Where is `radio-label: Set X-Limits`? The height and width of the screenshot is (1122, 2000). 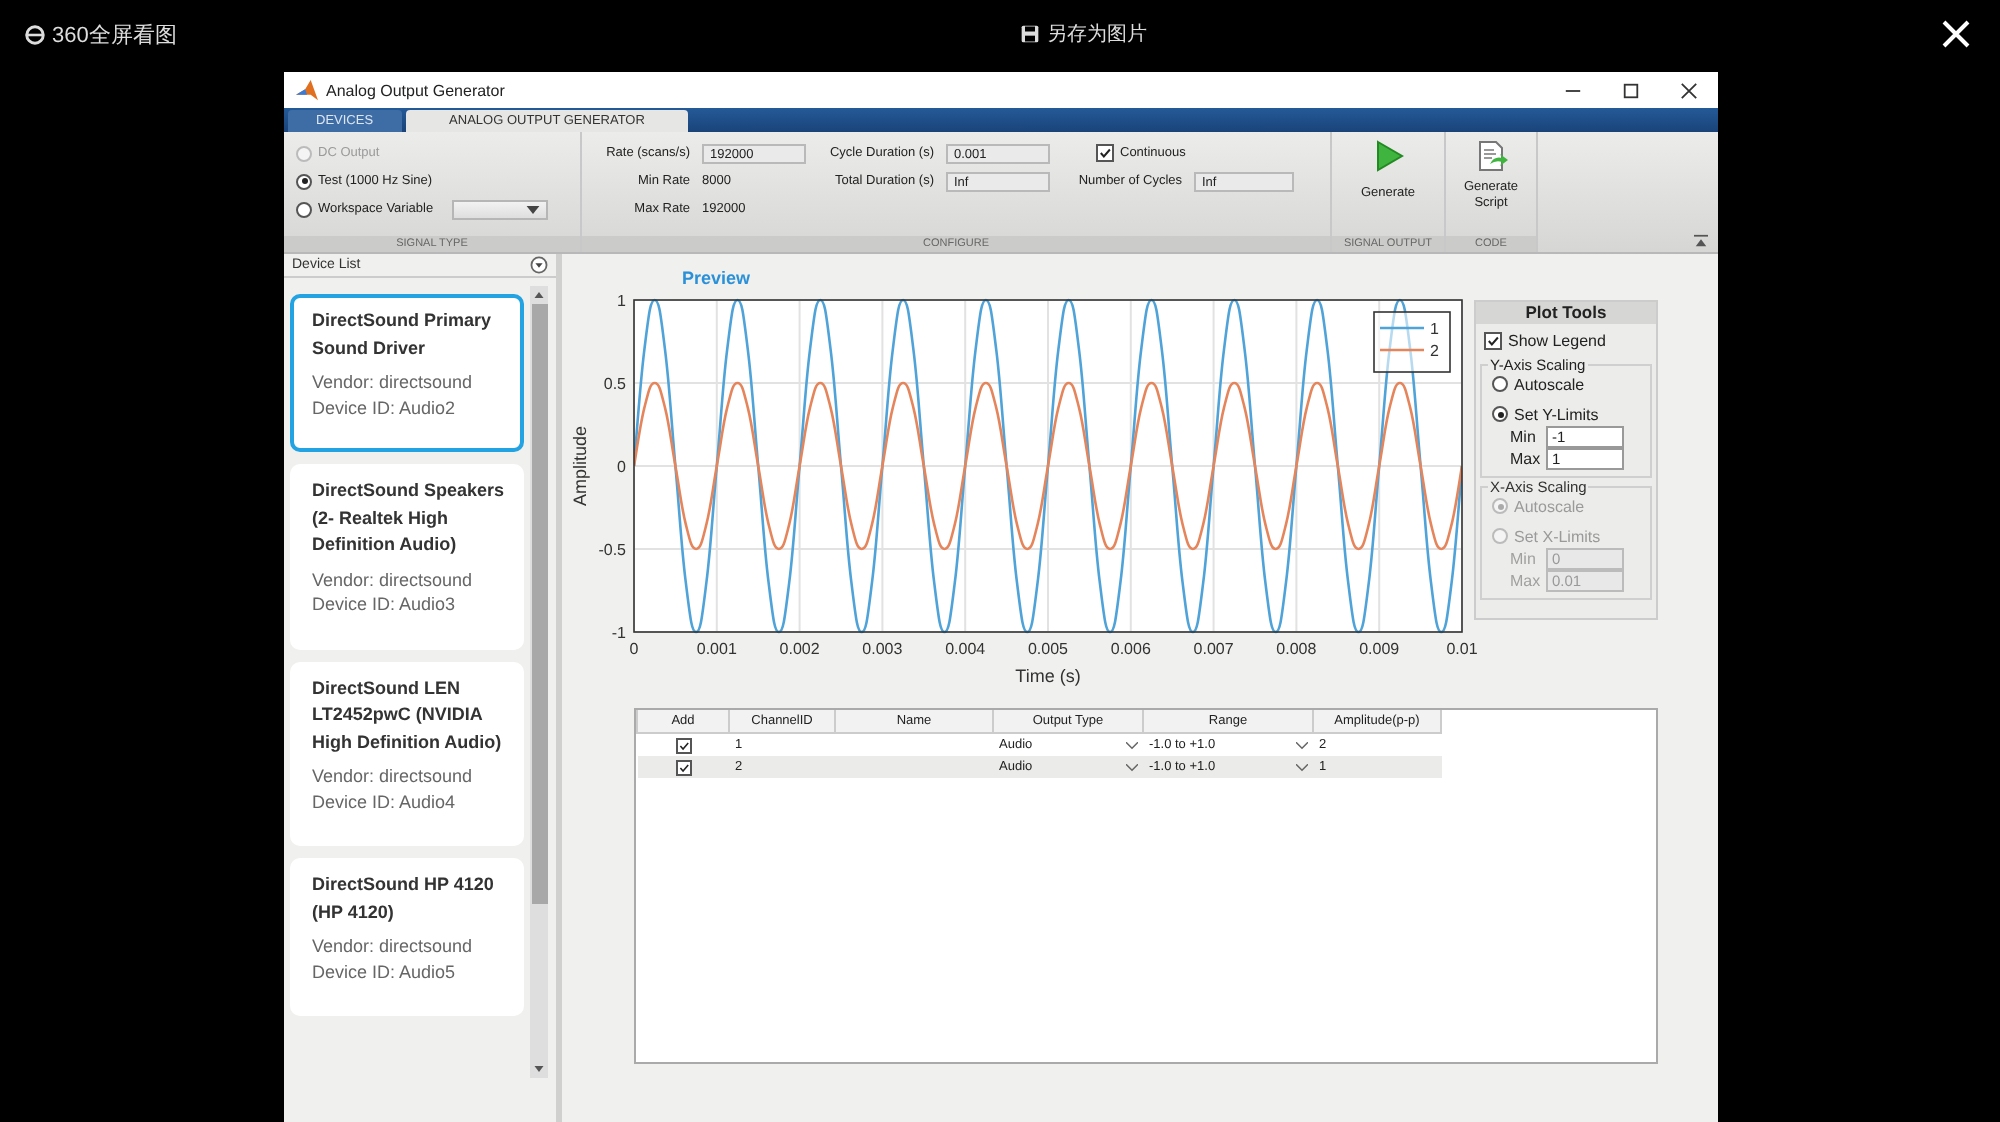
radio-label: Set X-Limits is located at coordinates (1557, 536).